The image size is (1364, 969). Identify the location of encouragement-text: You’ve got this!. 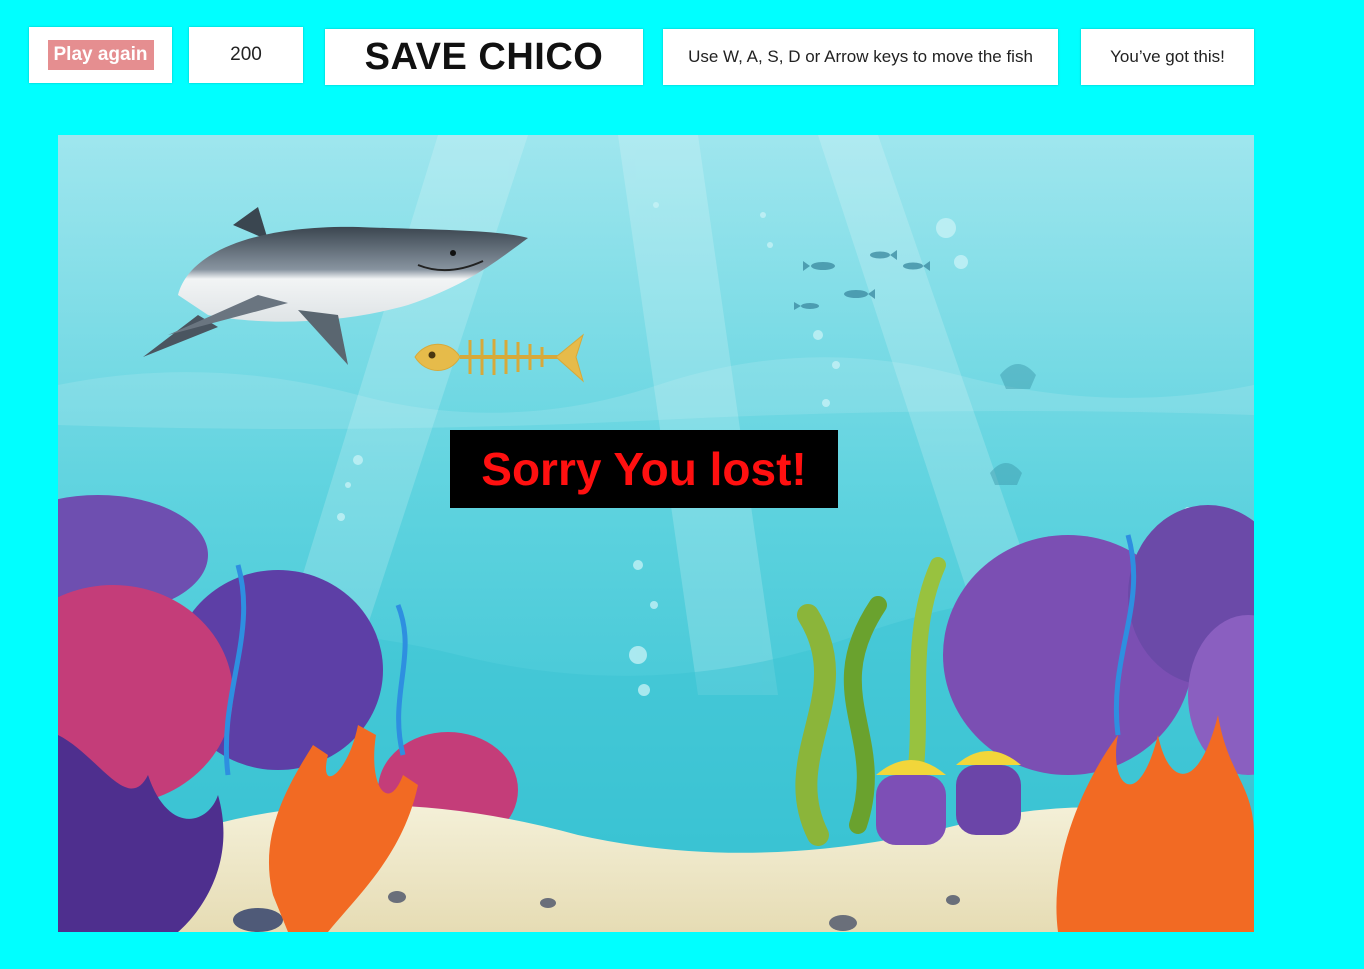
(1167, 57).